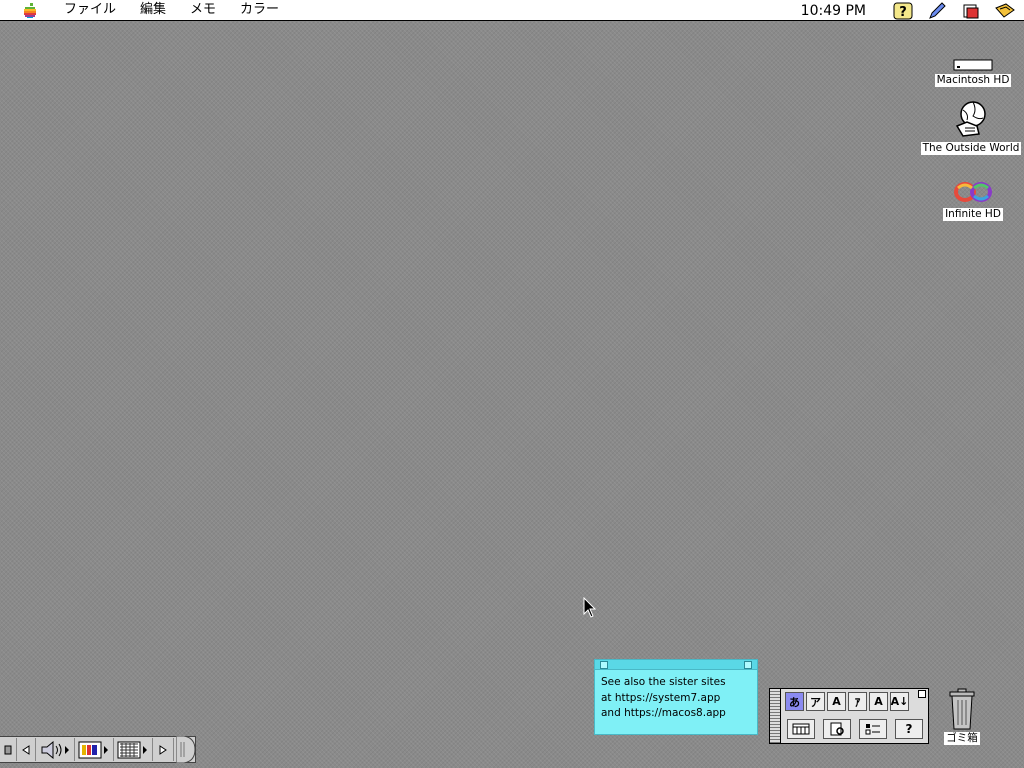 The image size is (1024, 768). I want to click on tools-icon, so click(873, 729).